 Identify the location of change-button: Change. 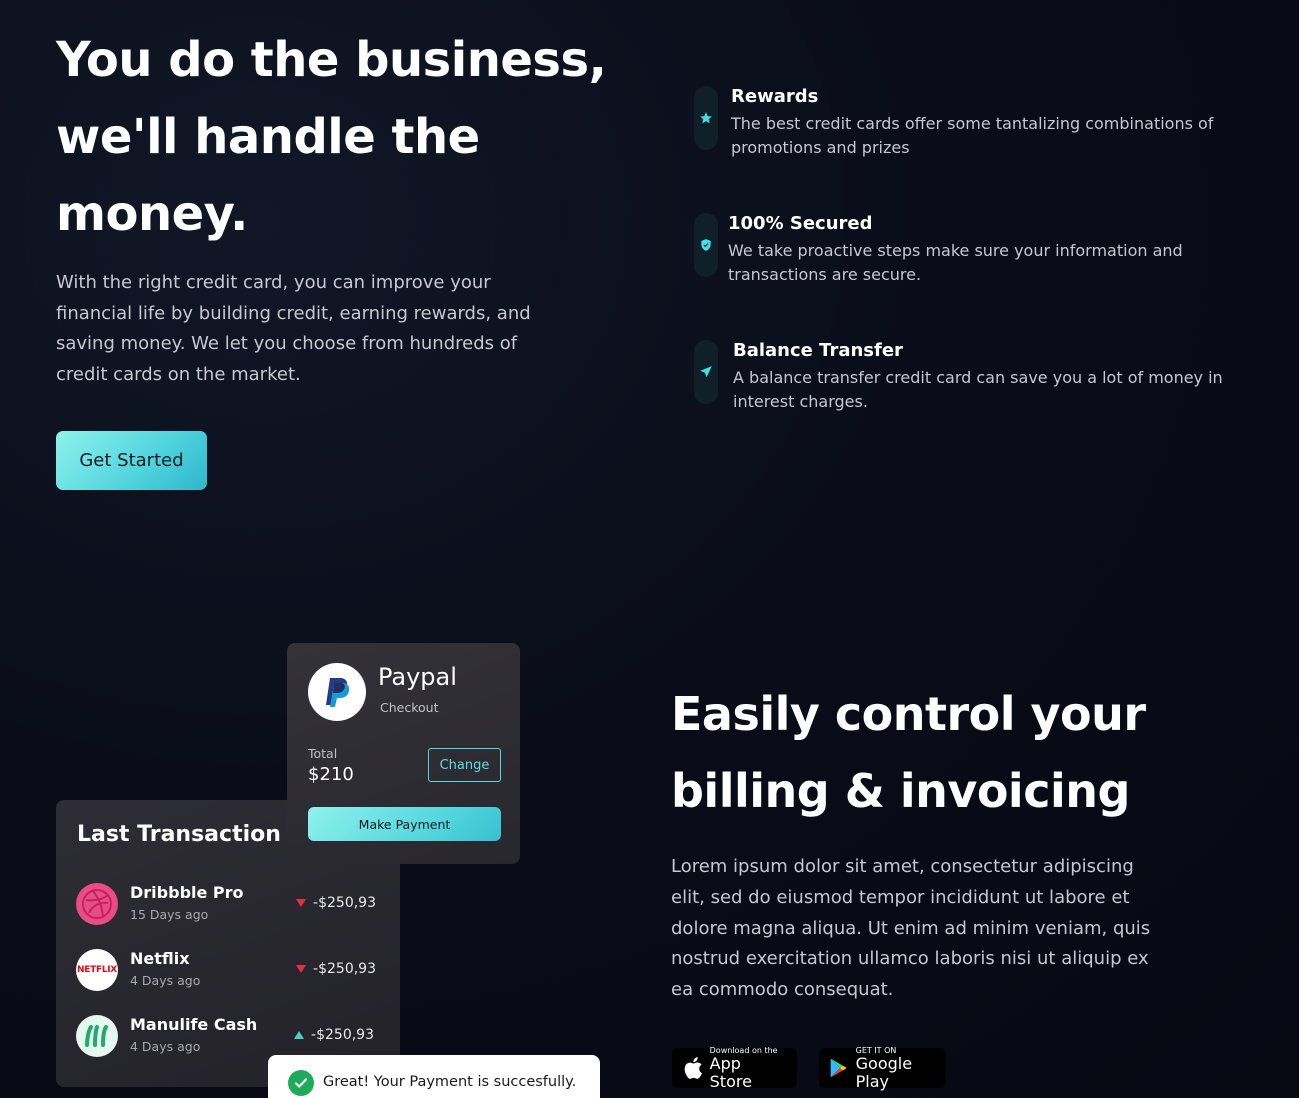
(464, 765).